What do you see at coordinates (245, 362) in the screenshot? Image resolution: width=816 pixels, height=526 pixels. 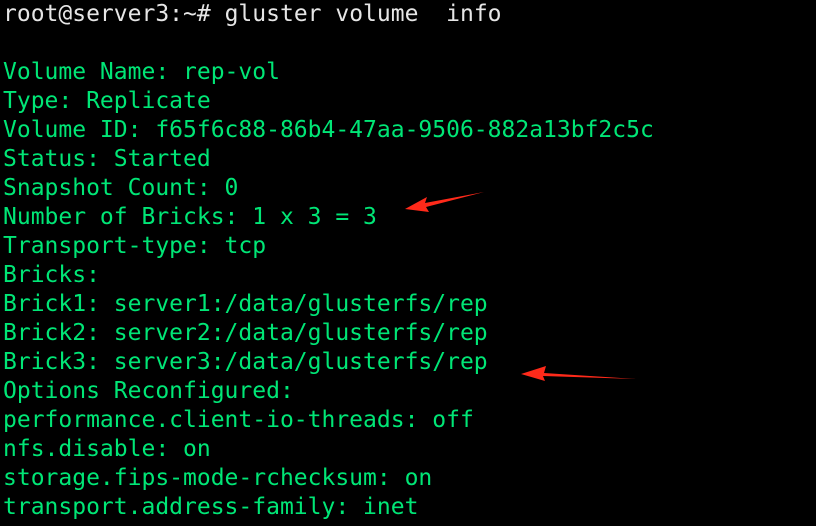 I see `output-line-brick3: Brick3: server3:/data/glusterfs/rep` at bounding box center [245, 362].